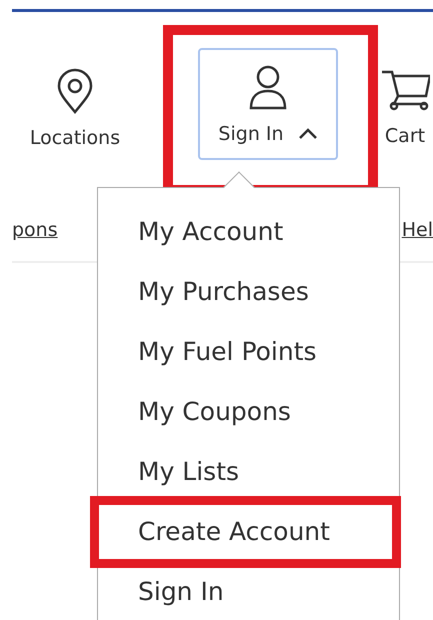 Image resolution: width=433 pixels, height=620 pixels. Describe the element at coordinates (75, 91) in the screenshot. I see `pin-icon` at that location.